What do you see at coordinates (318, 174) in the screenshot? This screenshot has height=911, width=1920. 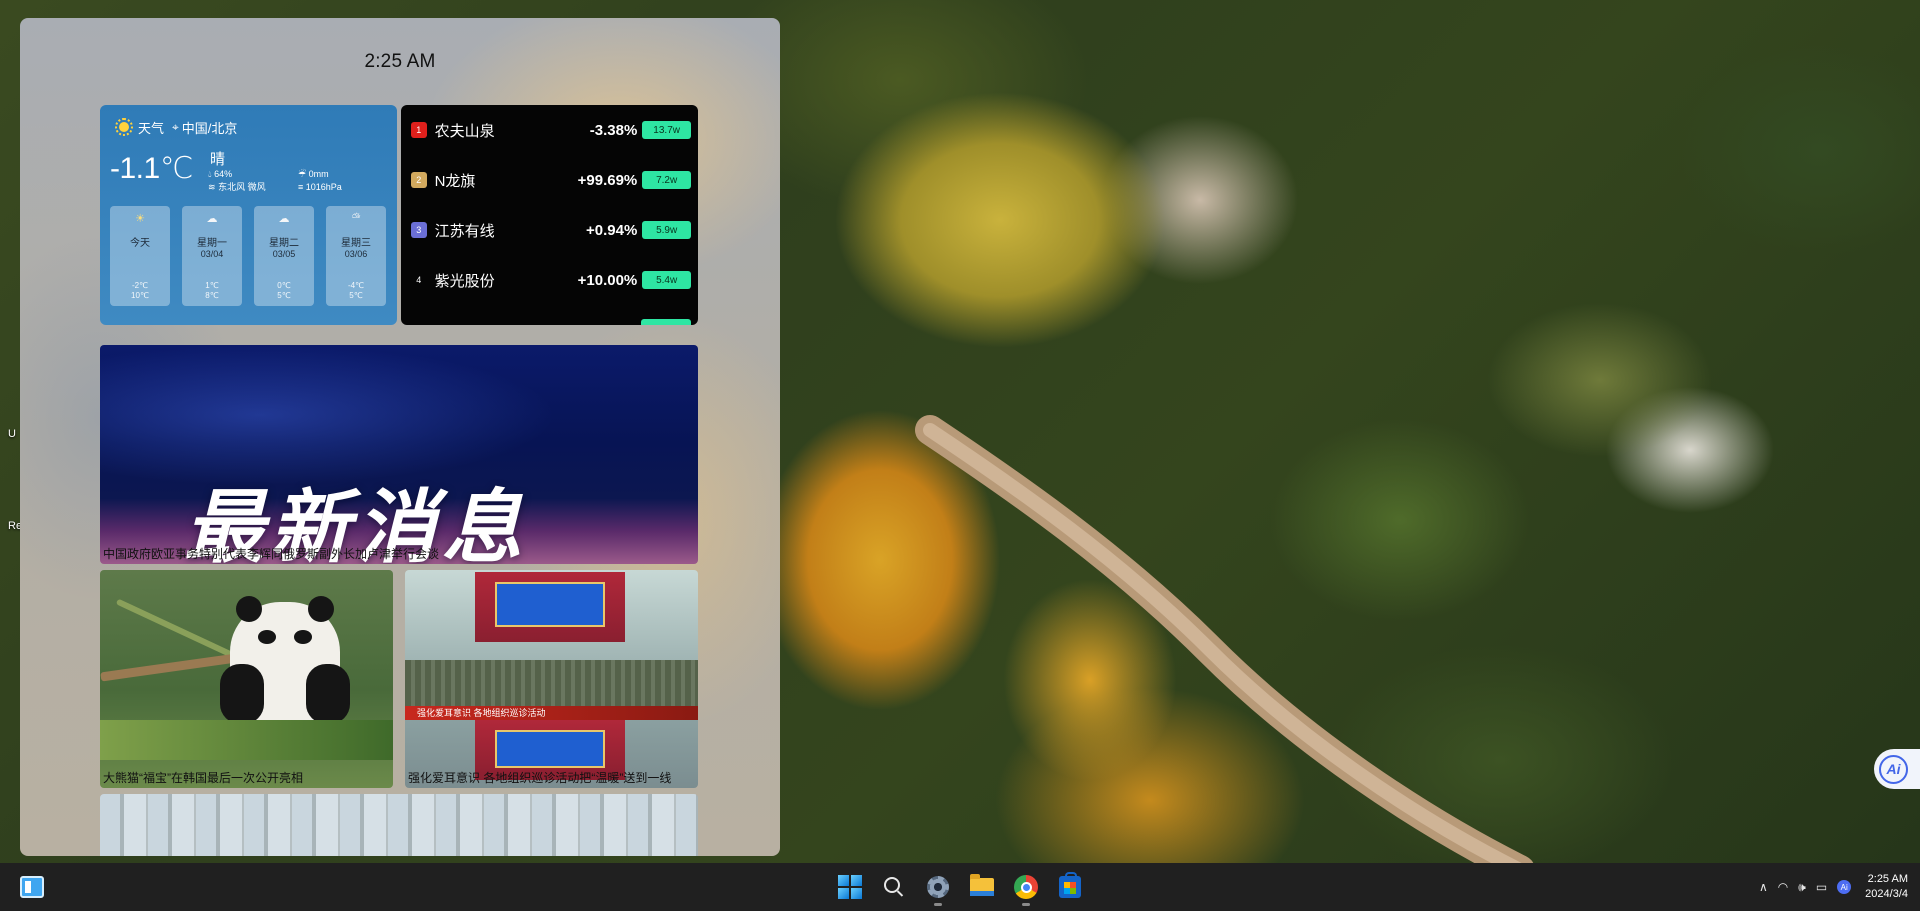 I see `rain-value: 0mm` at bounding box center [318, 174].